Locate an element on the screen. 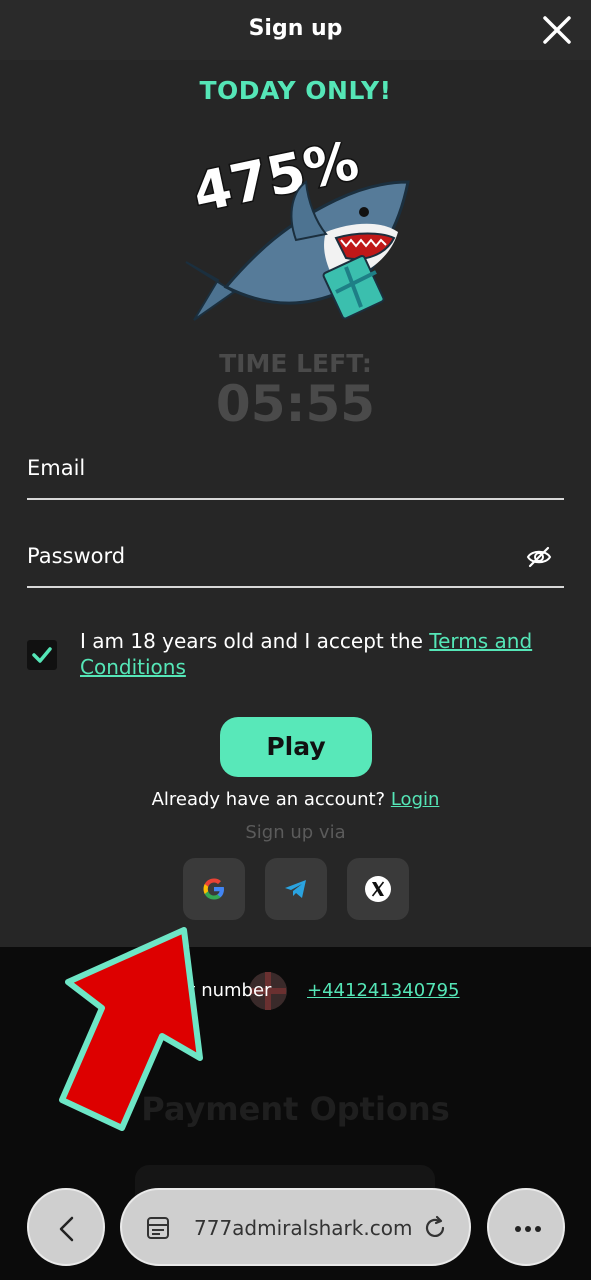 Image resolution: width=591 pixels, height=1280 pixels. x-icon is located at coordinates (378, 889).